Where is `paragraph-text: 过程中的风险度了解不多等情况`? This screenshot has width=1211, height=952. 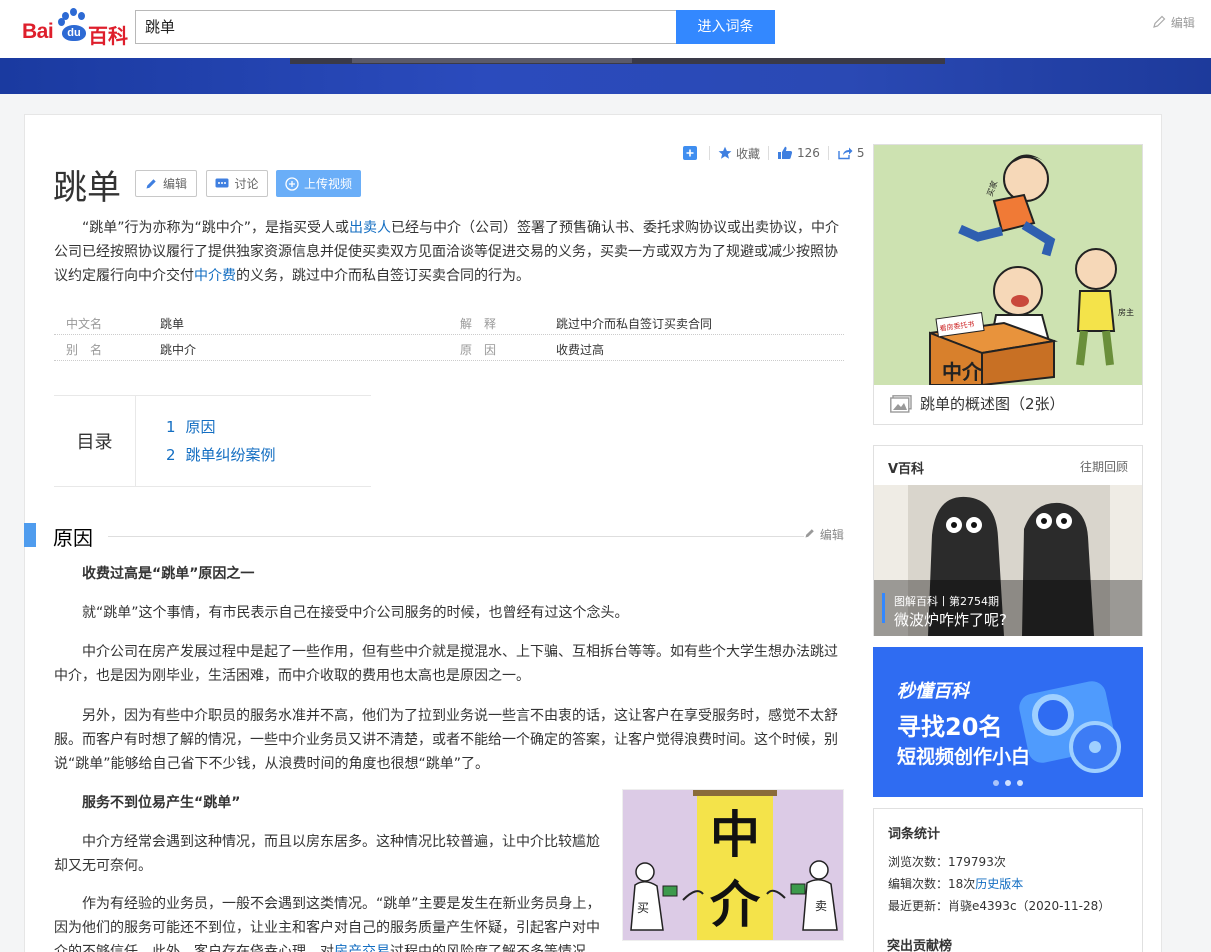 paragraph-text: 过程中的风险度了解不多等情况 is located at coordinates (488, 948).